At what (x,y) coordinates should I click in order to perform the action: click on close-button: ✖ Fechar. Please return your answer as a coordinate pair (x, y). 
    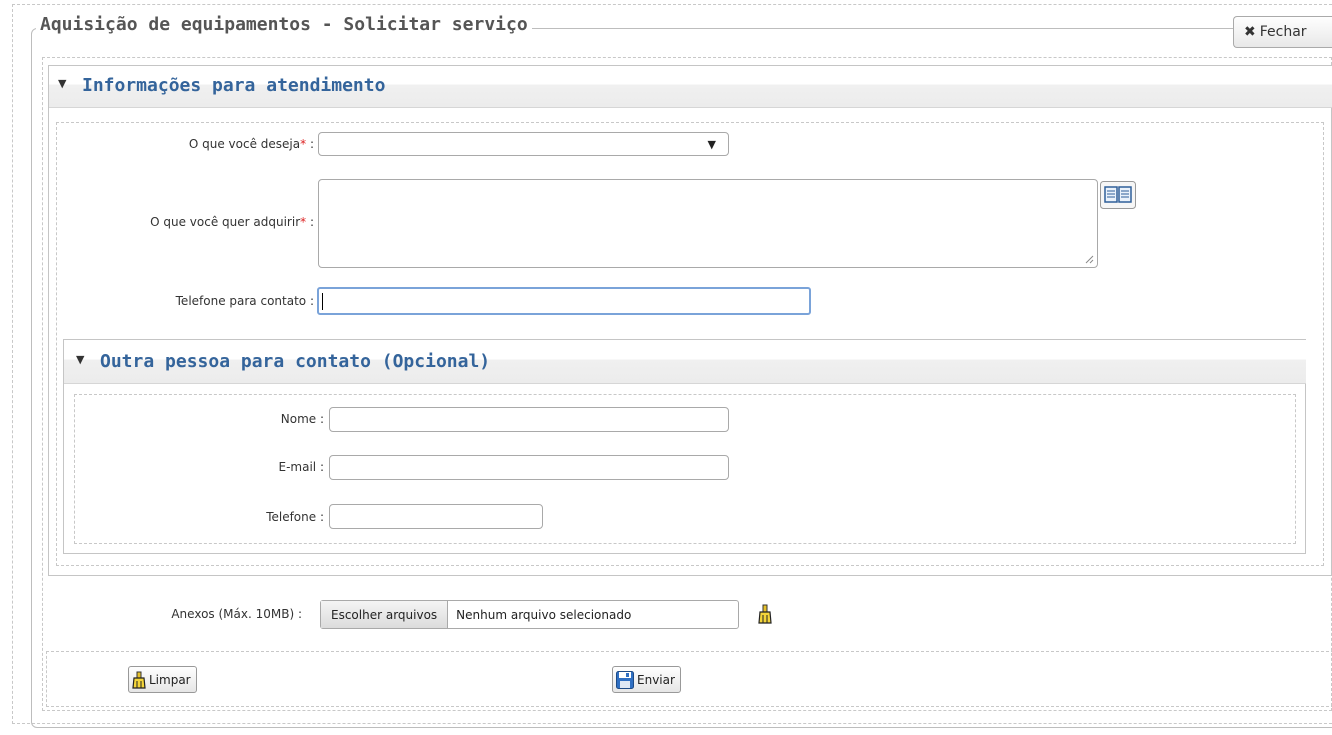
    Looking at the image, I should click on (1282, 32).